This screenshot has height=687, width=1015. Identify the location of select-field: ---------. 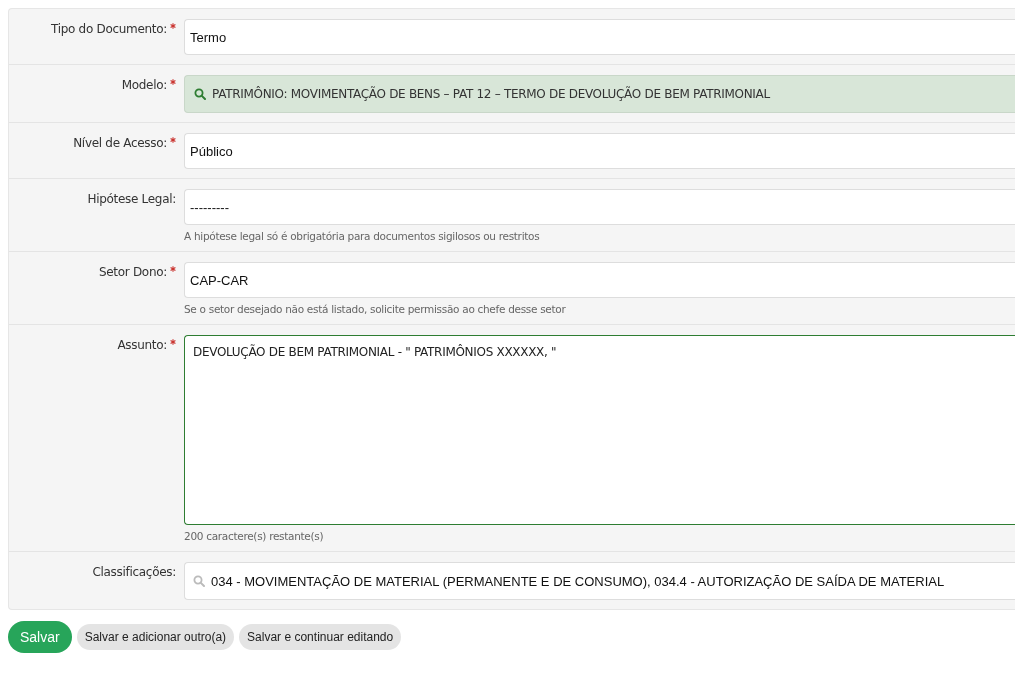
(599, 207).